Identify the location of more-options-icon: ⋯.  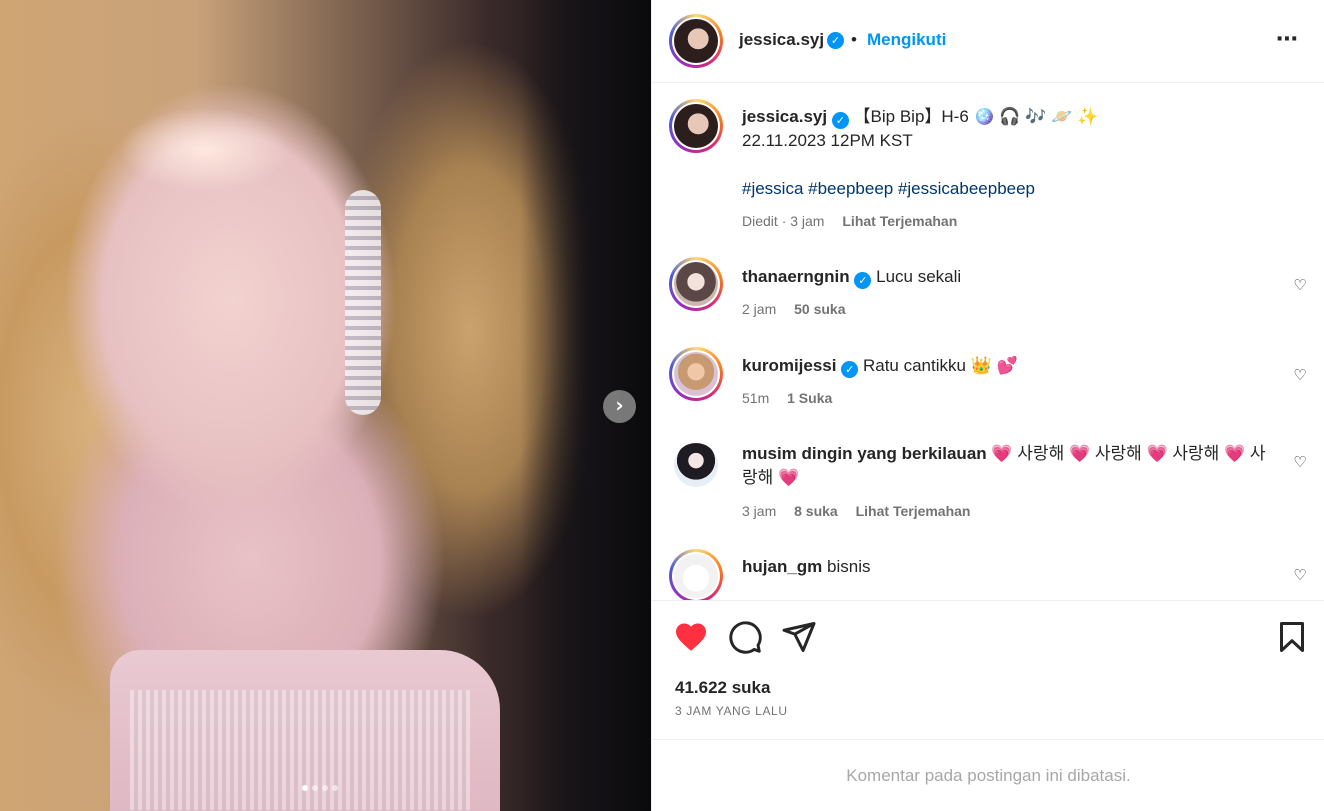
(1287, 39).